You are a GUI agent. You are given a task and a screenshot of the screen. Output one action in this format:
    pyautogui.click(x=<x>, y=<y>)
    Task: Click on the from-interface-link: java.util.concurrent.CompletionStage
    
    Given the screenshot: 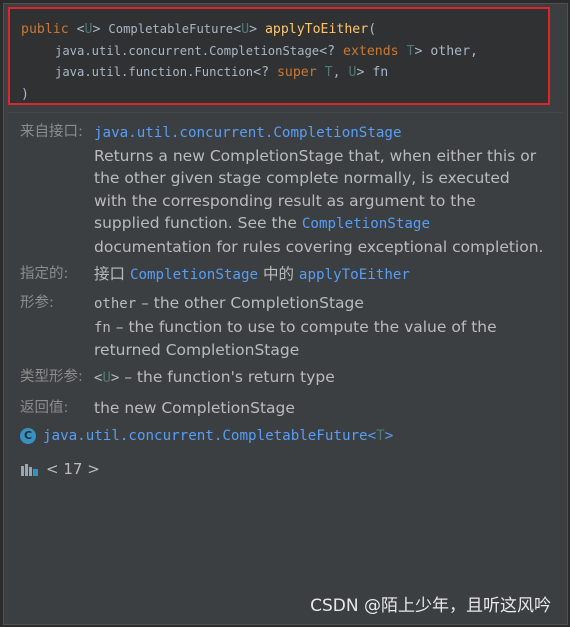 What is the action you would take?
    pyautogui.click(x=248, y=133)
    